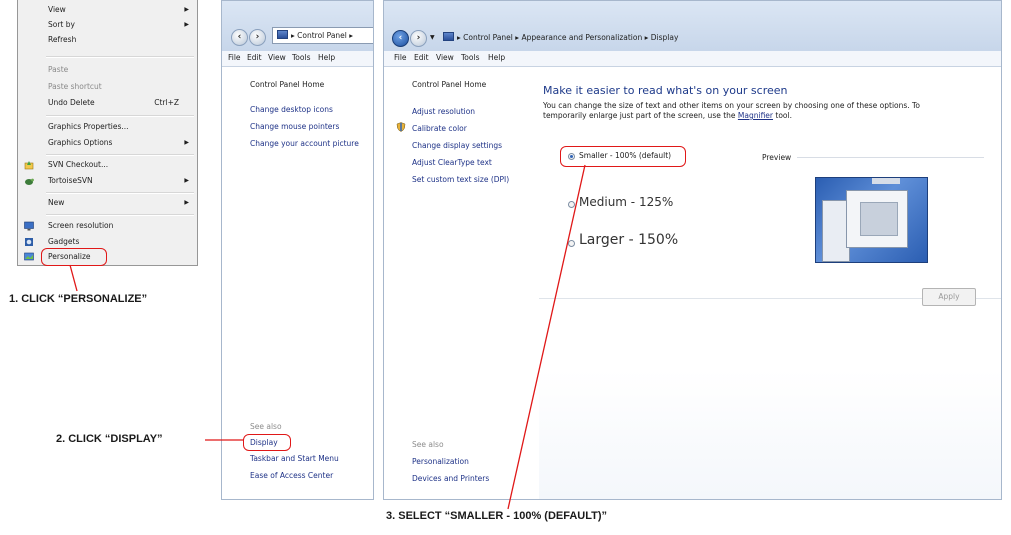  Describe the element at coordinates (294, 458) in the screenshot. I see `taskbar-start-menu-link: Taskbar and Start Menu` at that location.